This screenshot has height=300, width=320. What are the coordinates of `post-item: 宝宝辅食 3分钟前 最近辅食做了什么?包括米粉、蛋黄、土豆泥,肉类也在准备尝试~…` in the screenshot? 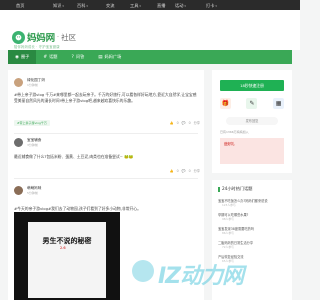 It's located at (107, 156).